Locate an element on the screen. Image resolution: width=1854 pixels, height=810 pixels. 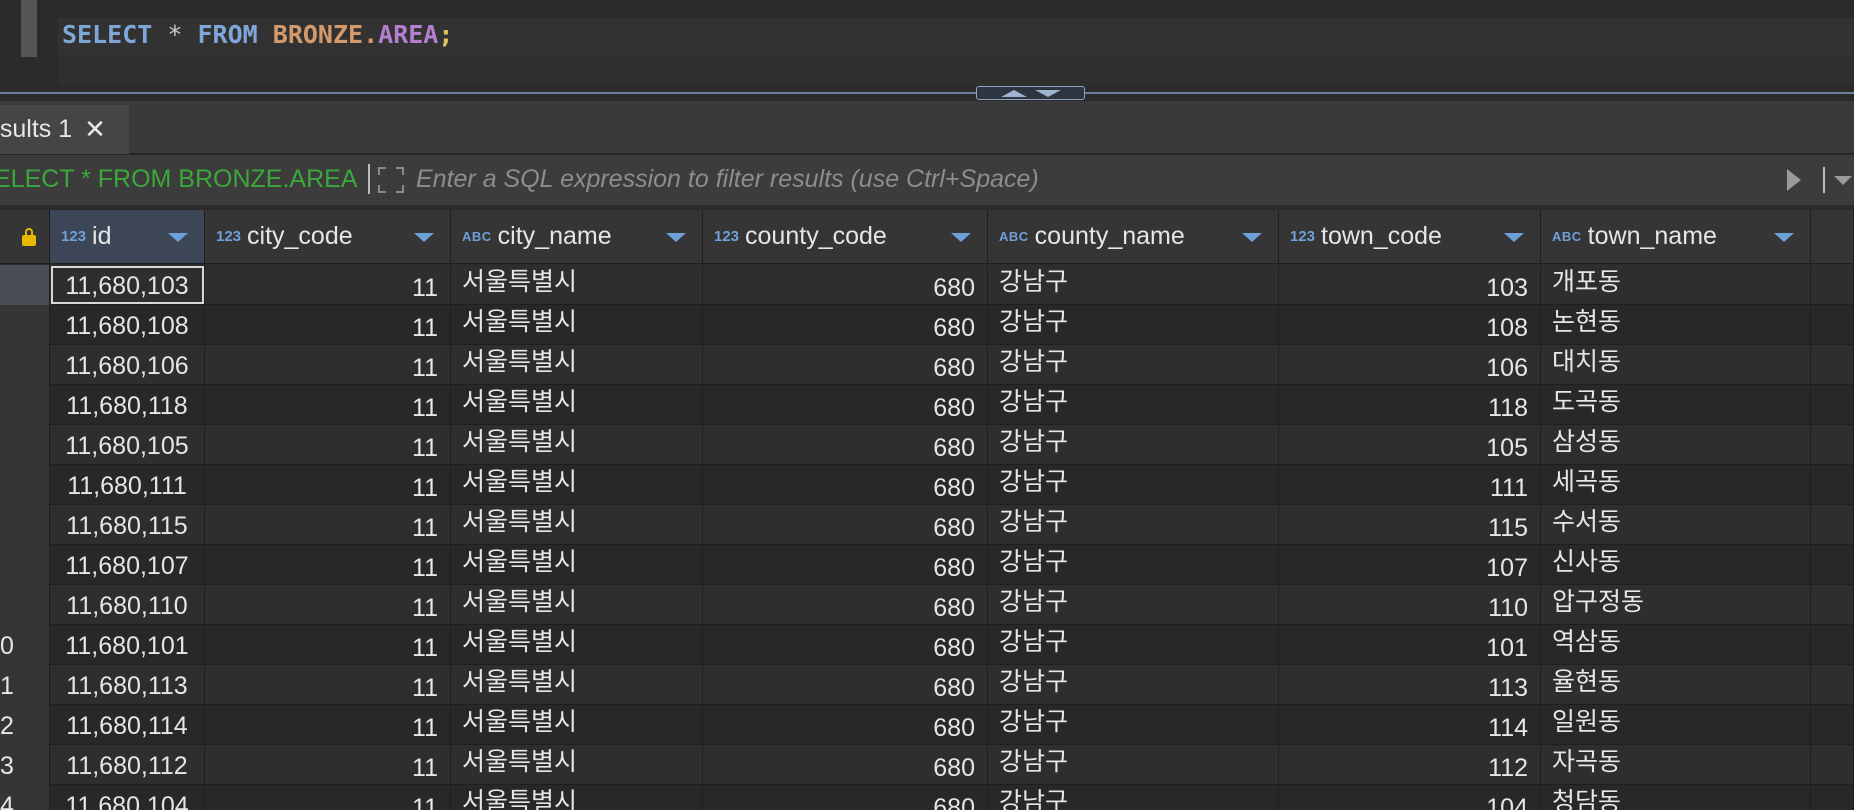
column-header-city-name: ABC city_name is located at coordinates (577, 237).